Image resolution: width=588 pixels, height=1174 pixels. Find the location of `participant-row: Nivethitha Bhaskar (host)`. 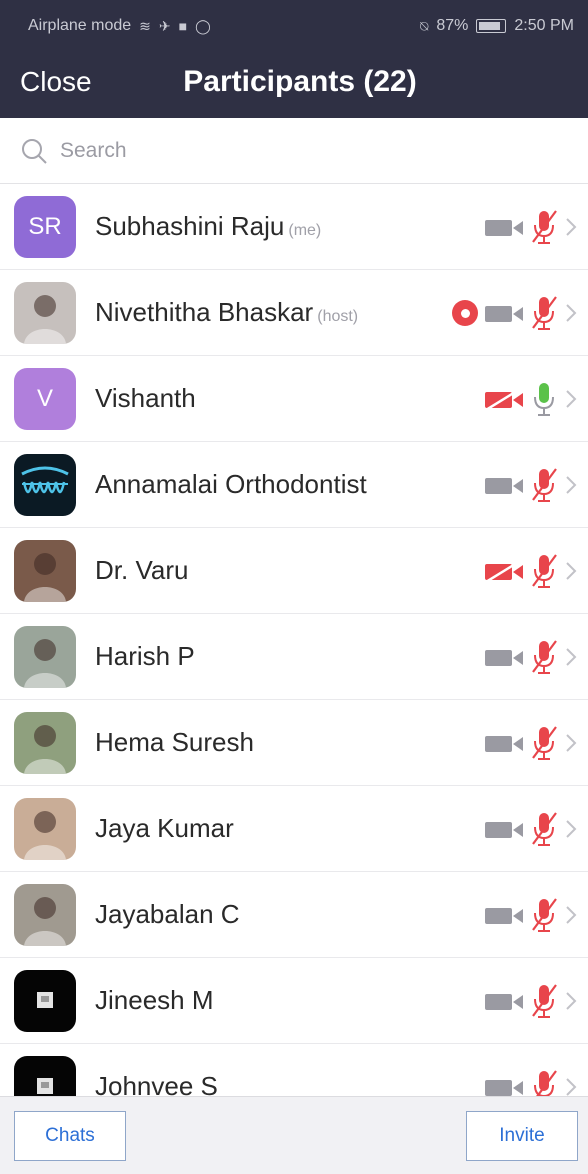

participant-row: Nivethitha Bhaskar (host) is located at coordinates (294, 313).